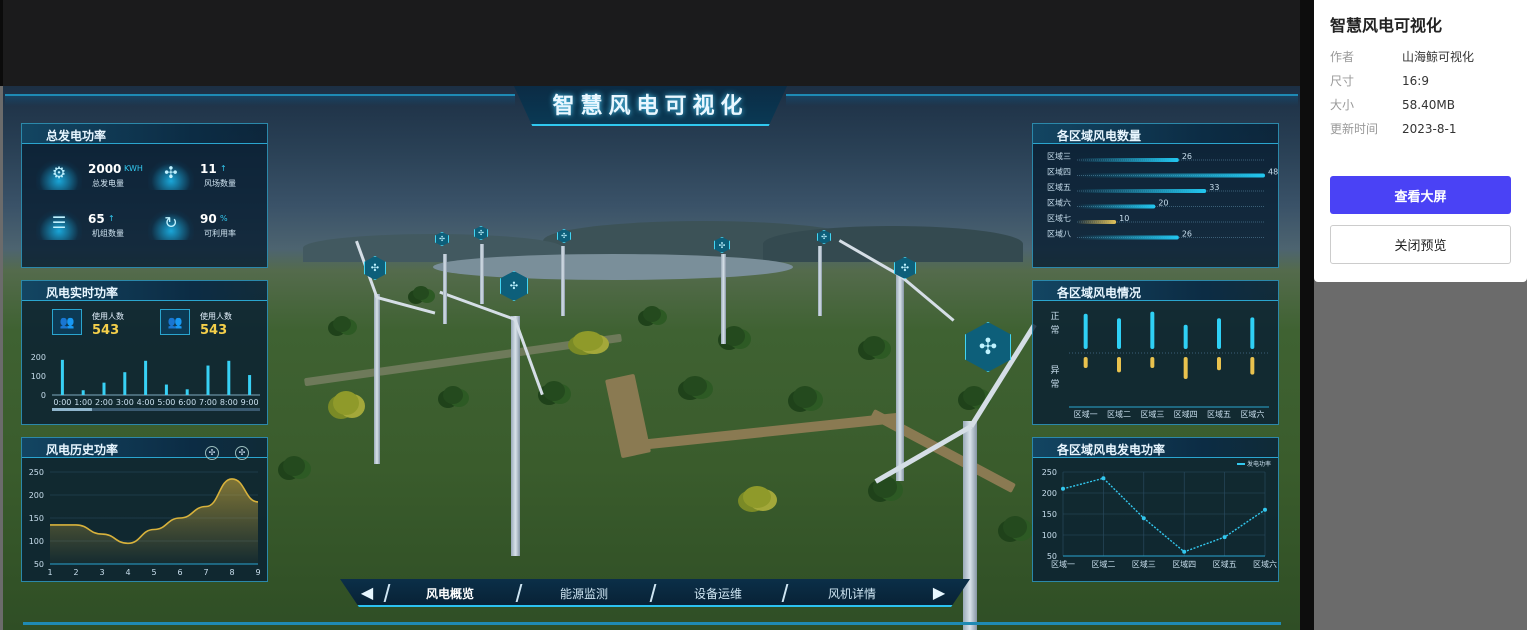 The width and height of the screenshot is (1527, 630). Describe the element at coordinates (1420, 195) in the screenshot. I see `view-dashboard-button: 查看大屏` at that location.